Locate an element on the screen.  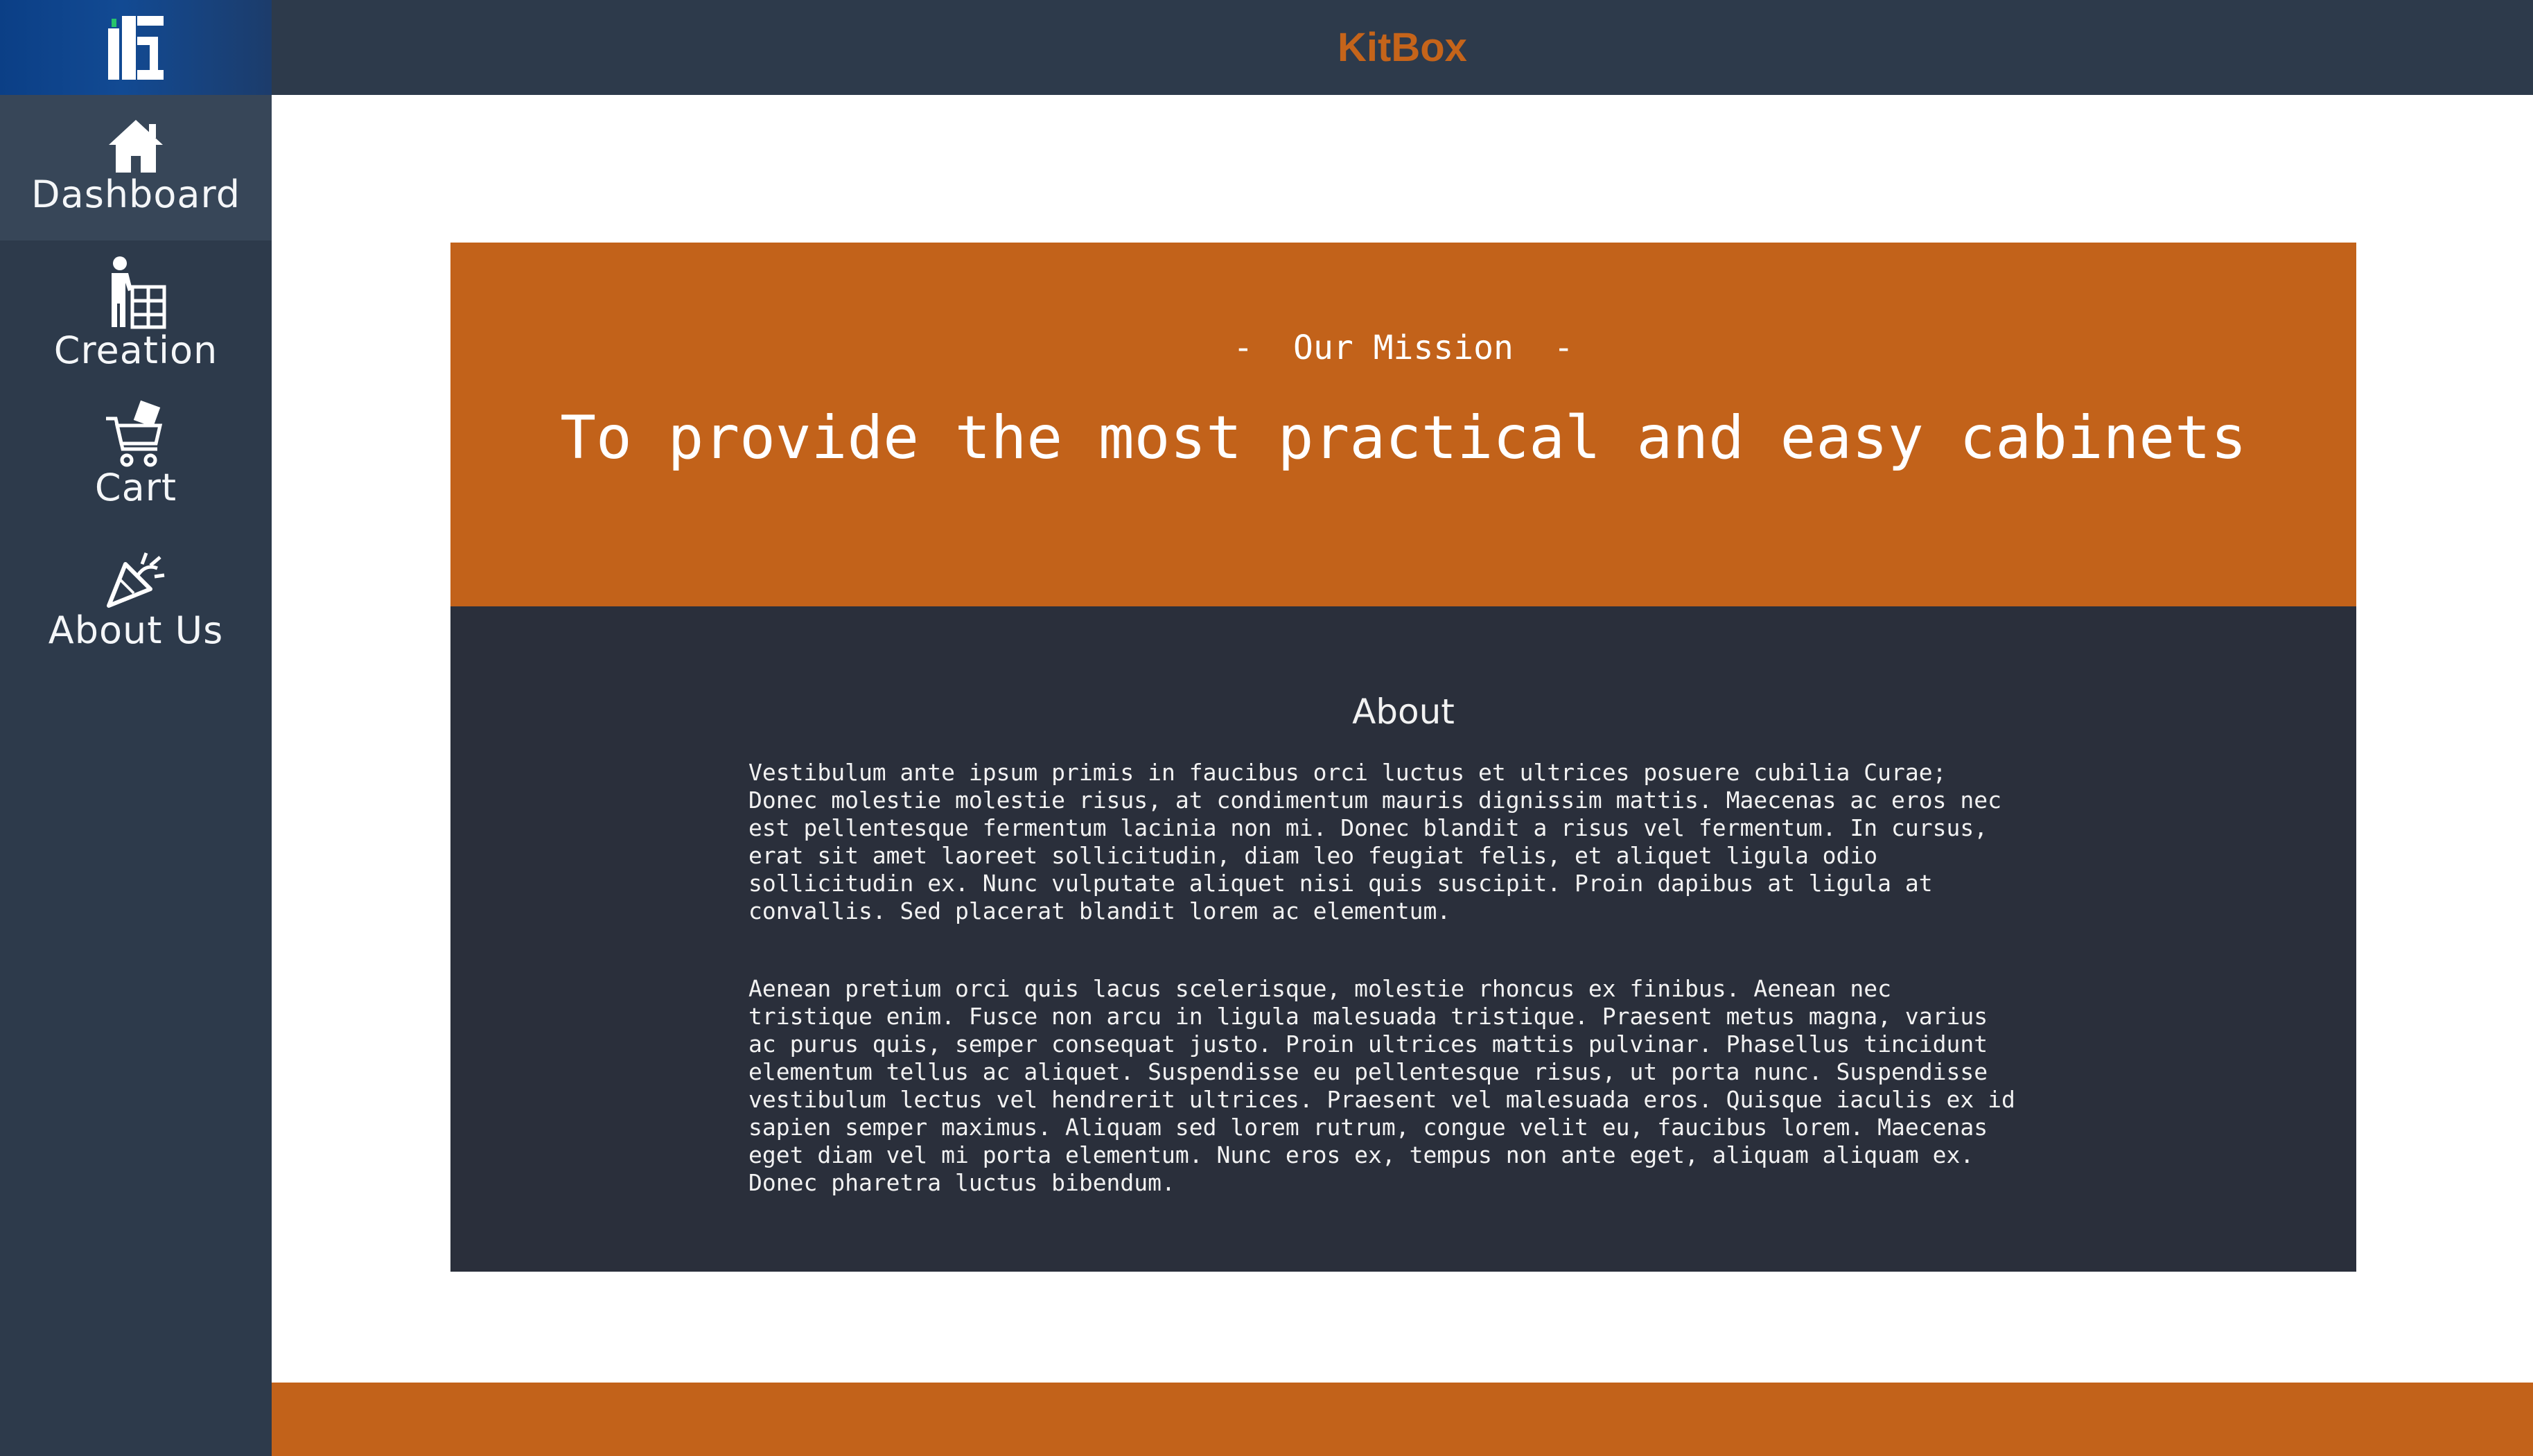
brand-title: KitBox is located at coordinates (1402, 47).